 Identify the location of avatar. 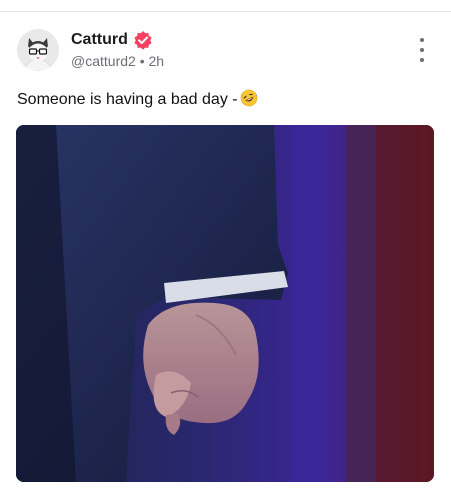
(38, 50).